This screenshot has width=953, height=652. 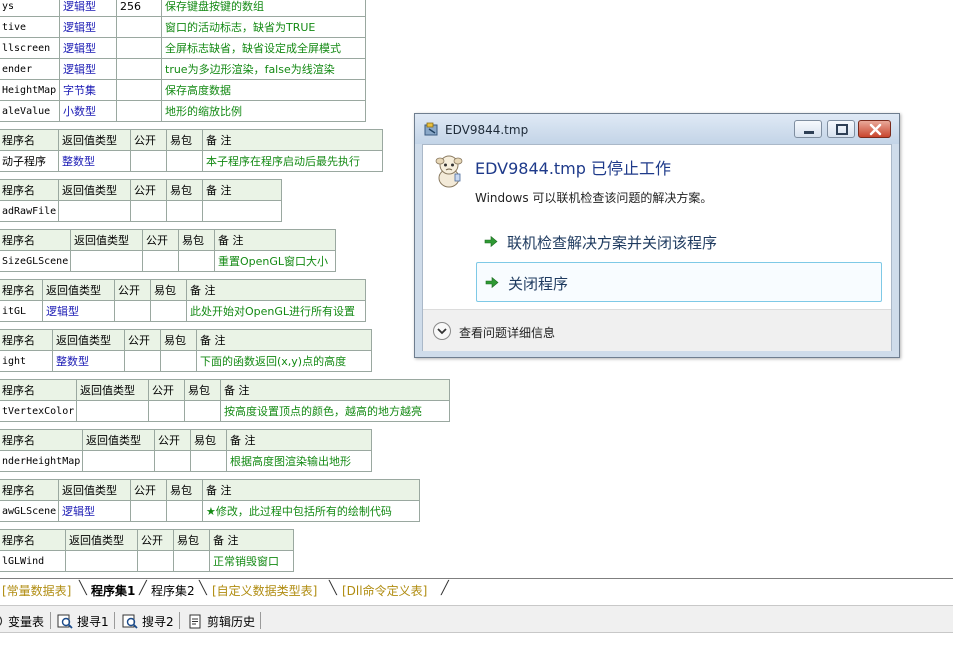 I want to click on sub-note-cell: ★修改，此过程中包括所有的绘制代码, so click(x=311, y=511).